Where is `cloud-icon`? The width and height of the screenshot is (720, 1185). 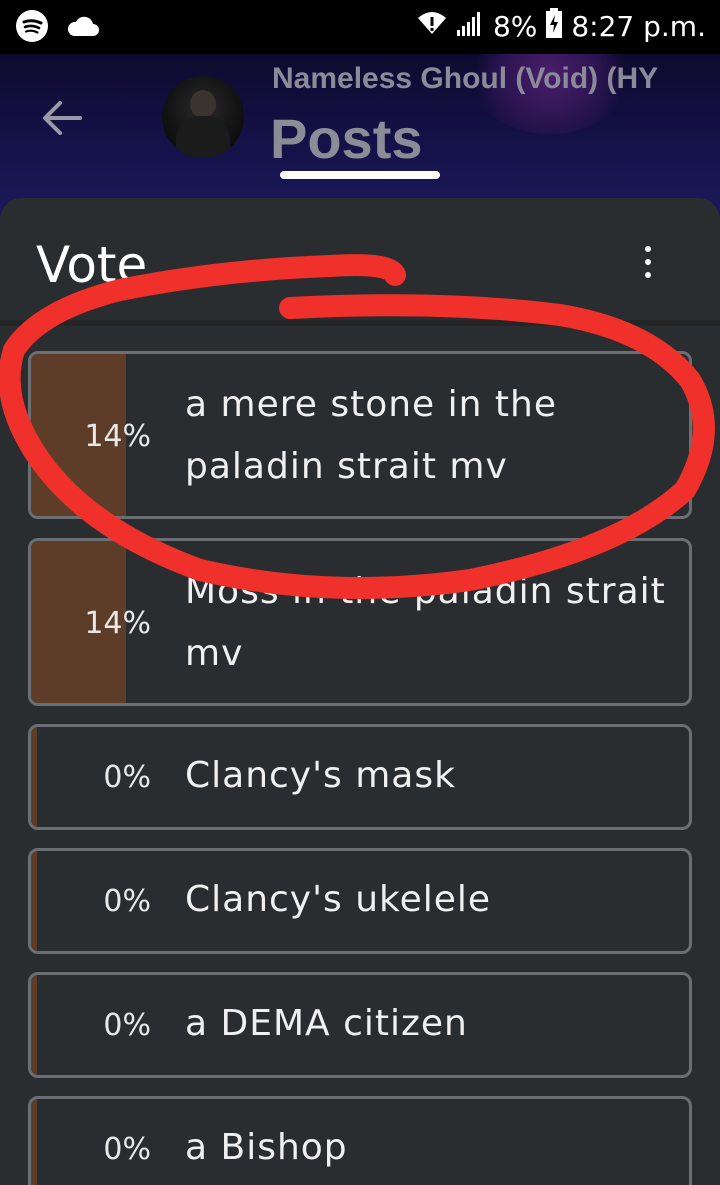 cloud-icon is located at coordinates (83, 28).